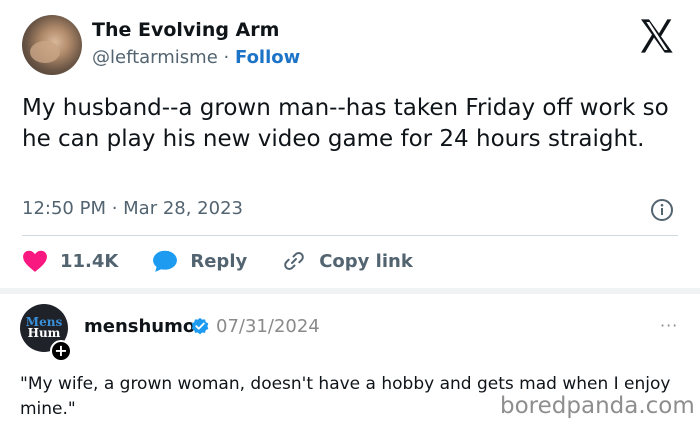 This screenshot has height=436, width=700. Describe the element at coordinates (656, 36) in the screenshot. I see `x-logo-icon` at that location.